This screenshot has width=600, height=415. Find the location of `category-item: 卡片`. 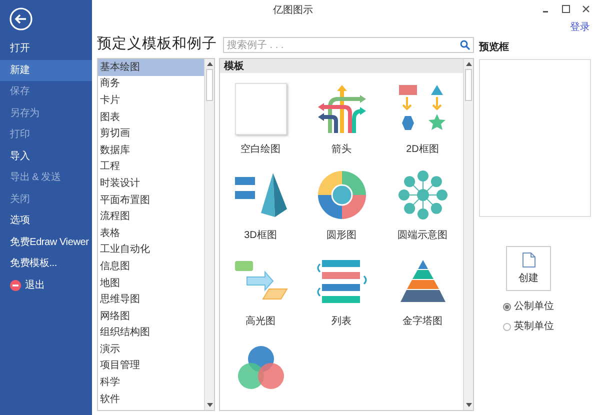

category-item: 卡片 is located at coordinates (151, 100).